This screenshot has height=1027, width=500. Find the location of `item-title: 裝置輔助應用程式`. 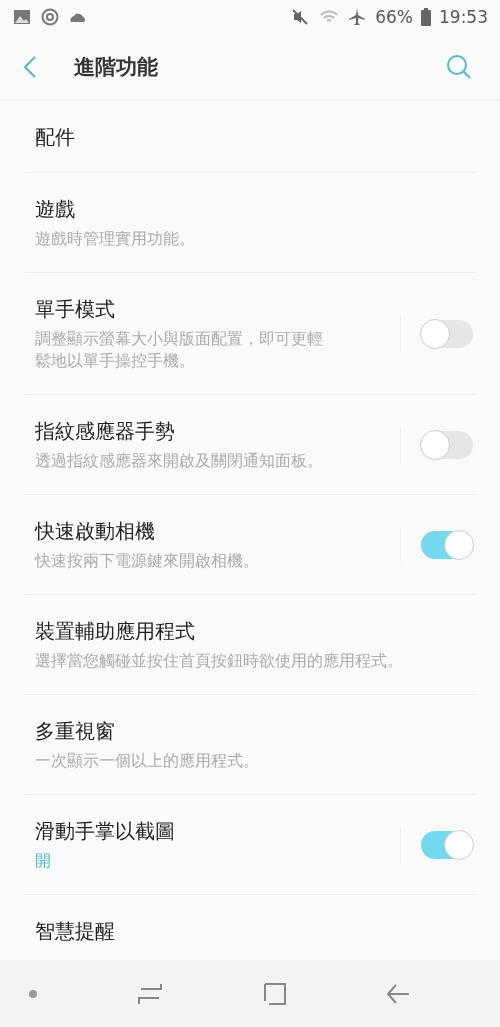

item-title: 裝置輔助應用程式 is located at coordinates (115, 631).